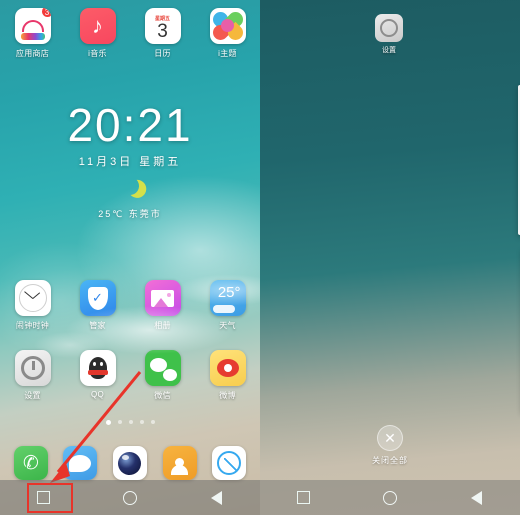  What do you see at coordinates (227, 368) in the screenshot?
I see `weibo-eye-icon` at bounding box center [227, 368].